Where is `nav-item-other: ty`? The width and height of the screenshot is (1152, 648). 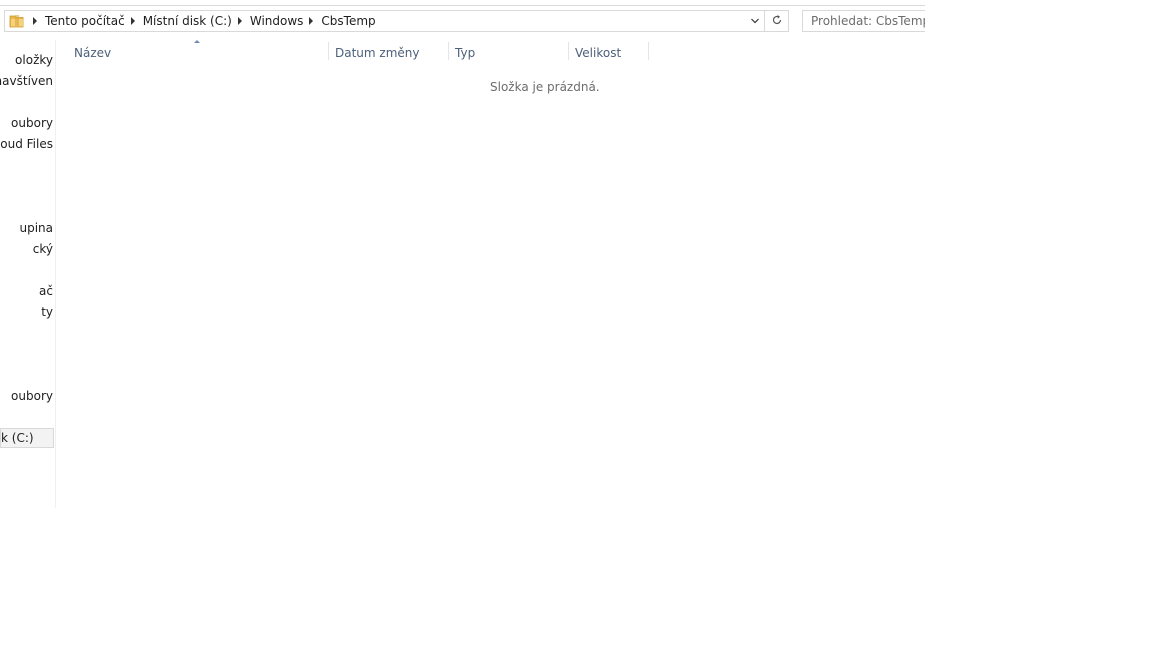
nav-item-other: ty is located at coordinates (47, 312).